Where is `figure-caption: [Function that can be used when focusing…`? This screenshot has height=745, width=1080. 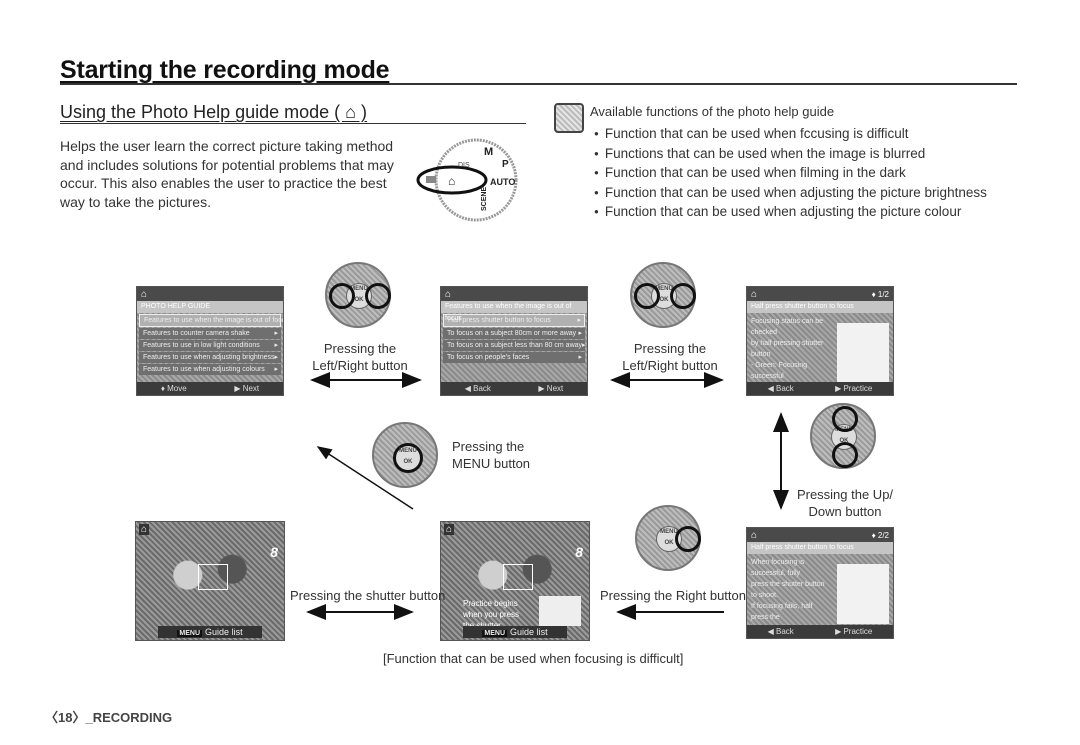
figure-caption: [Function that can be used when focusing… is located at coordinates (533, 658).